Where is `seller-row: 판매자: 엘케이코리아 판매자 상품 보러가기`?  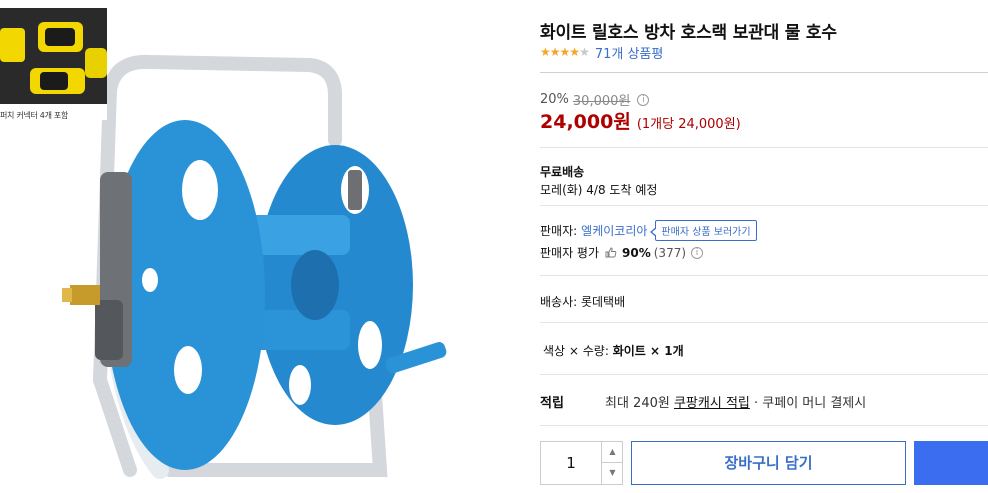 seller-row: 판매자: 엘케이코리아 판매자 상품 보러가기 is located at coordinates (648, 230).